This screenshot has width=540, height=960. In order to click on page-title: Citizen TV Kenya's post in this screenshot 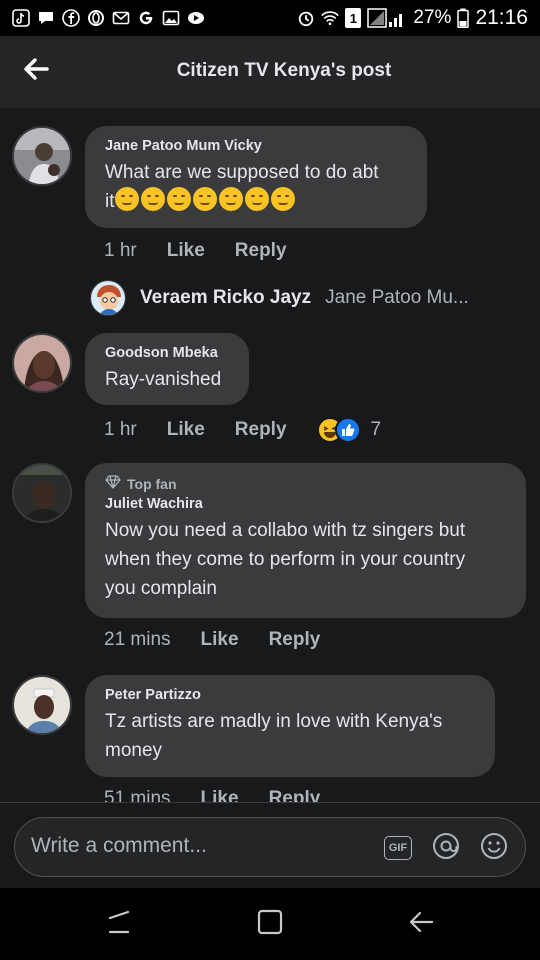, I will do `click(284, 70)`.